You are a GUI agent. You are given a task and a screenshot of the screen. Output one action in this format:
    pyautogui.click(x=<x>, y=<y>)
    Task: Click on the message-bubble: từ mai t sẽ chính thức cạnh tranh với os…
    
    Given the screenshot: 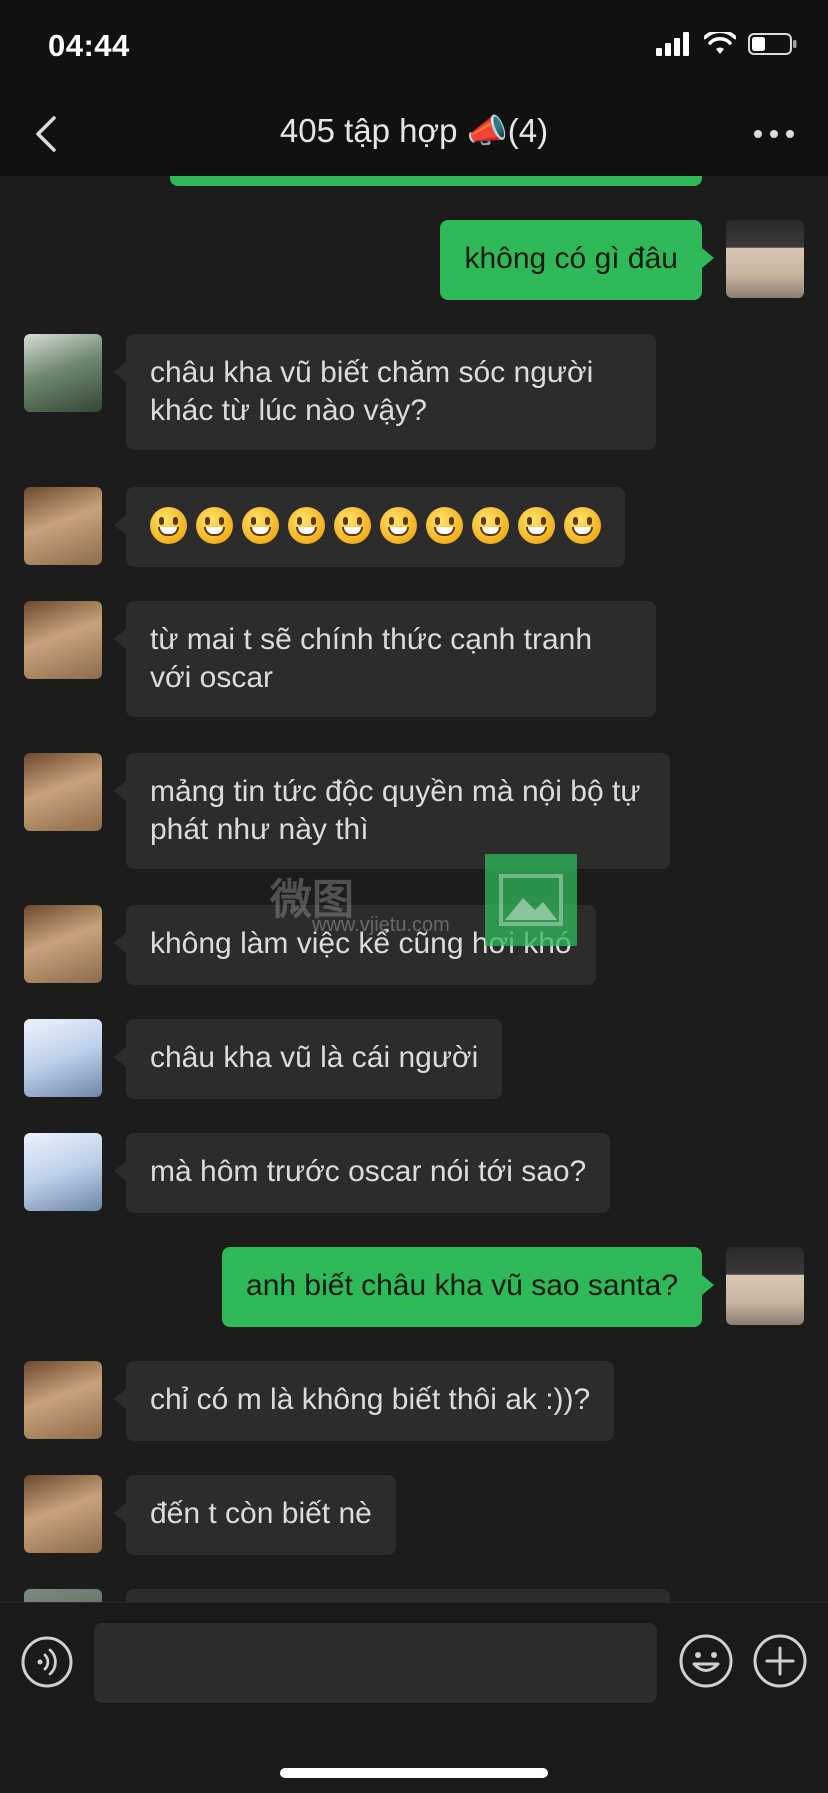 What is the action you would take?
    pyautogui.click(x=391, y=659)
    